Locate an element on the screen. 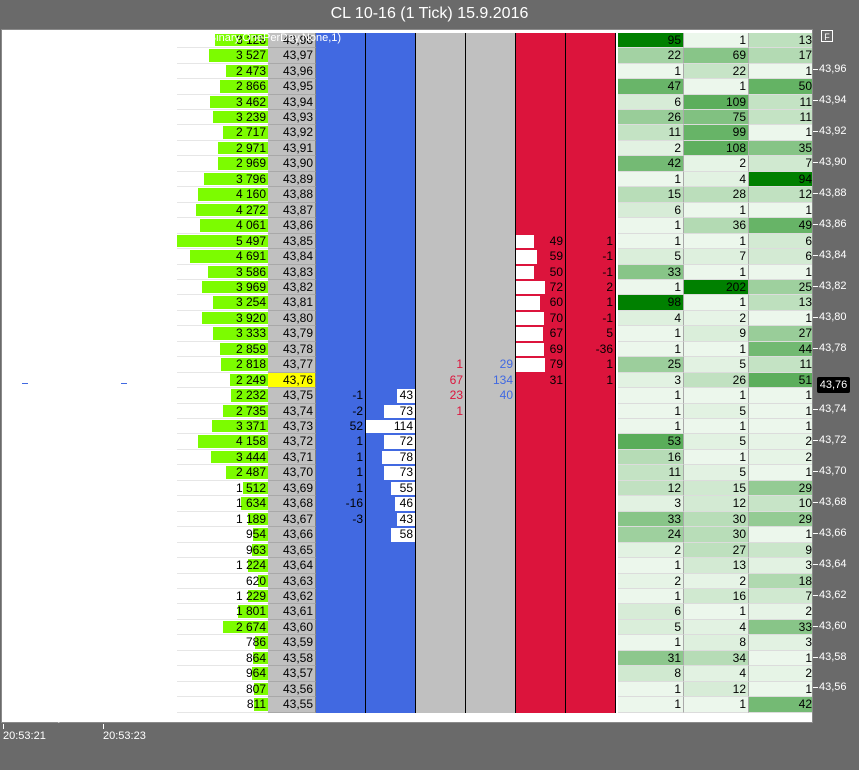 The width and height of the screenshot is (859, 770). ladder-row: 5 497 43,85 49 1 1 1 6 is located at coordinates (407, 241).